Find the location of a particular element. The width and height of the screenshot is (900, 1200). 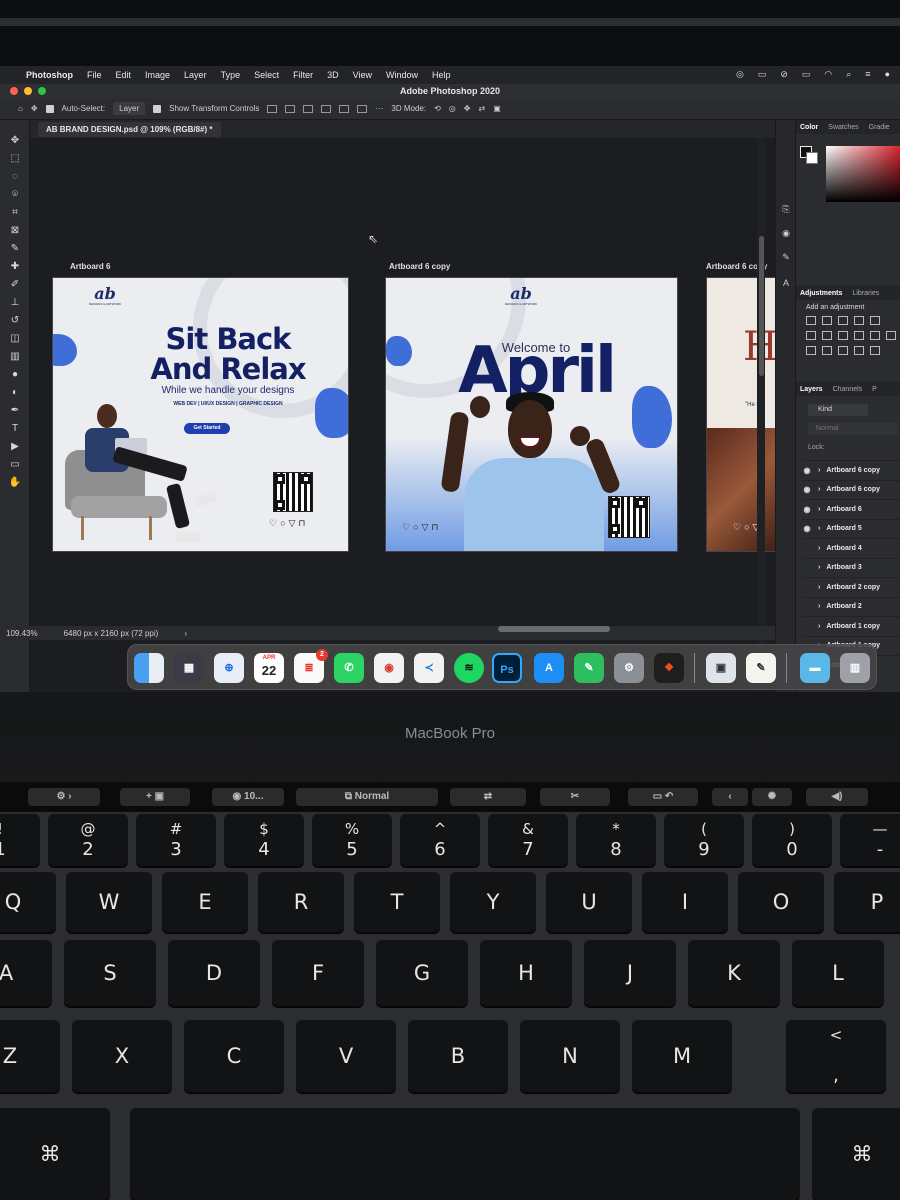

tab-layers: Layers is located at coordinates (811, 389).